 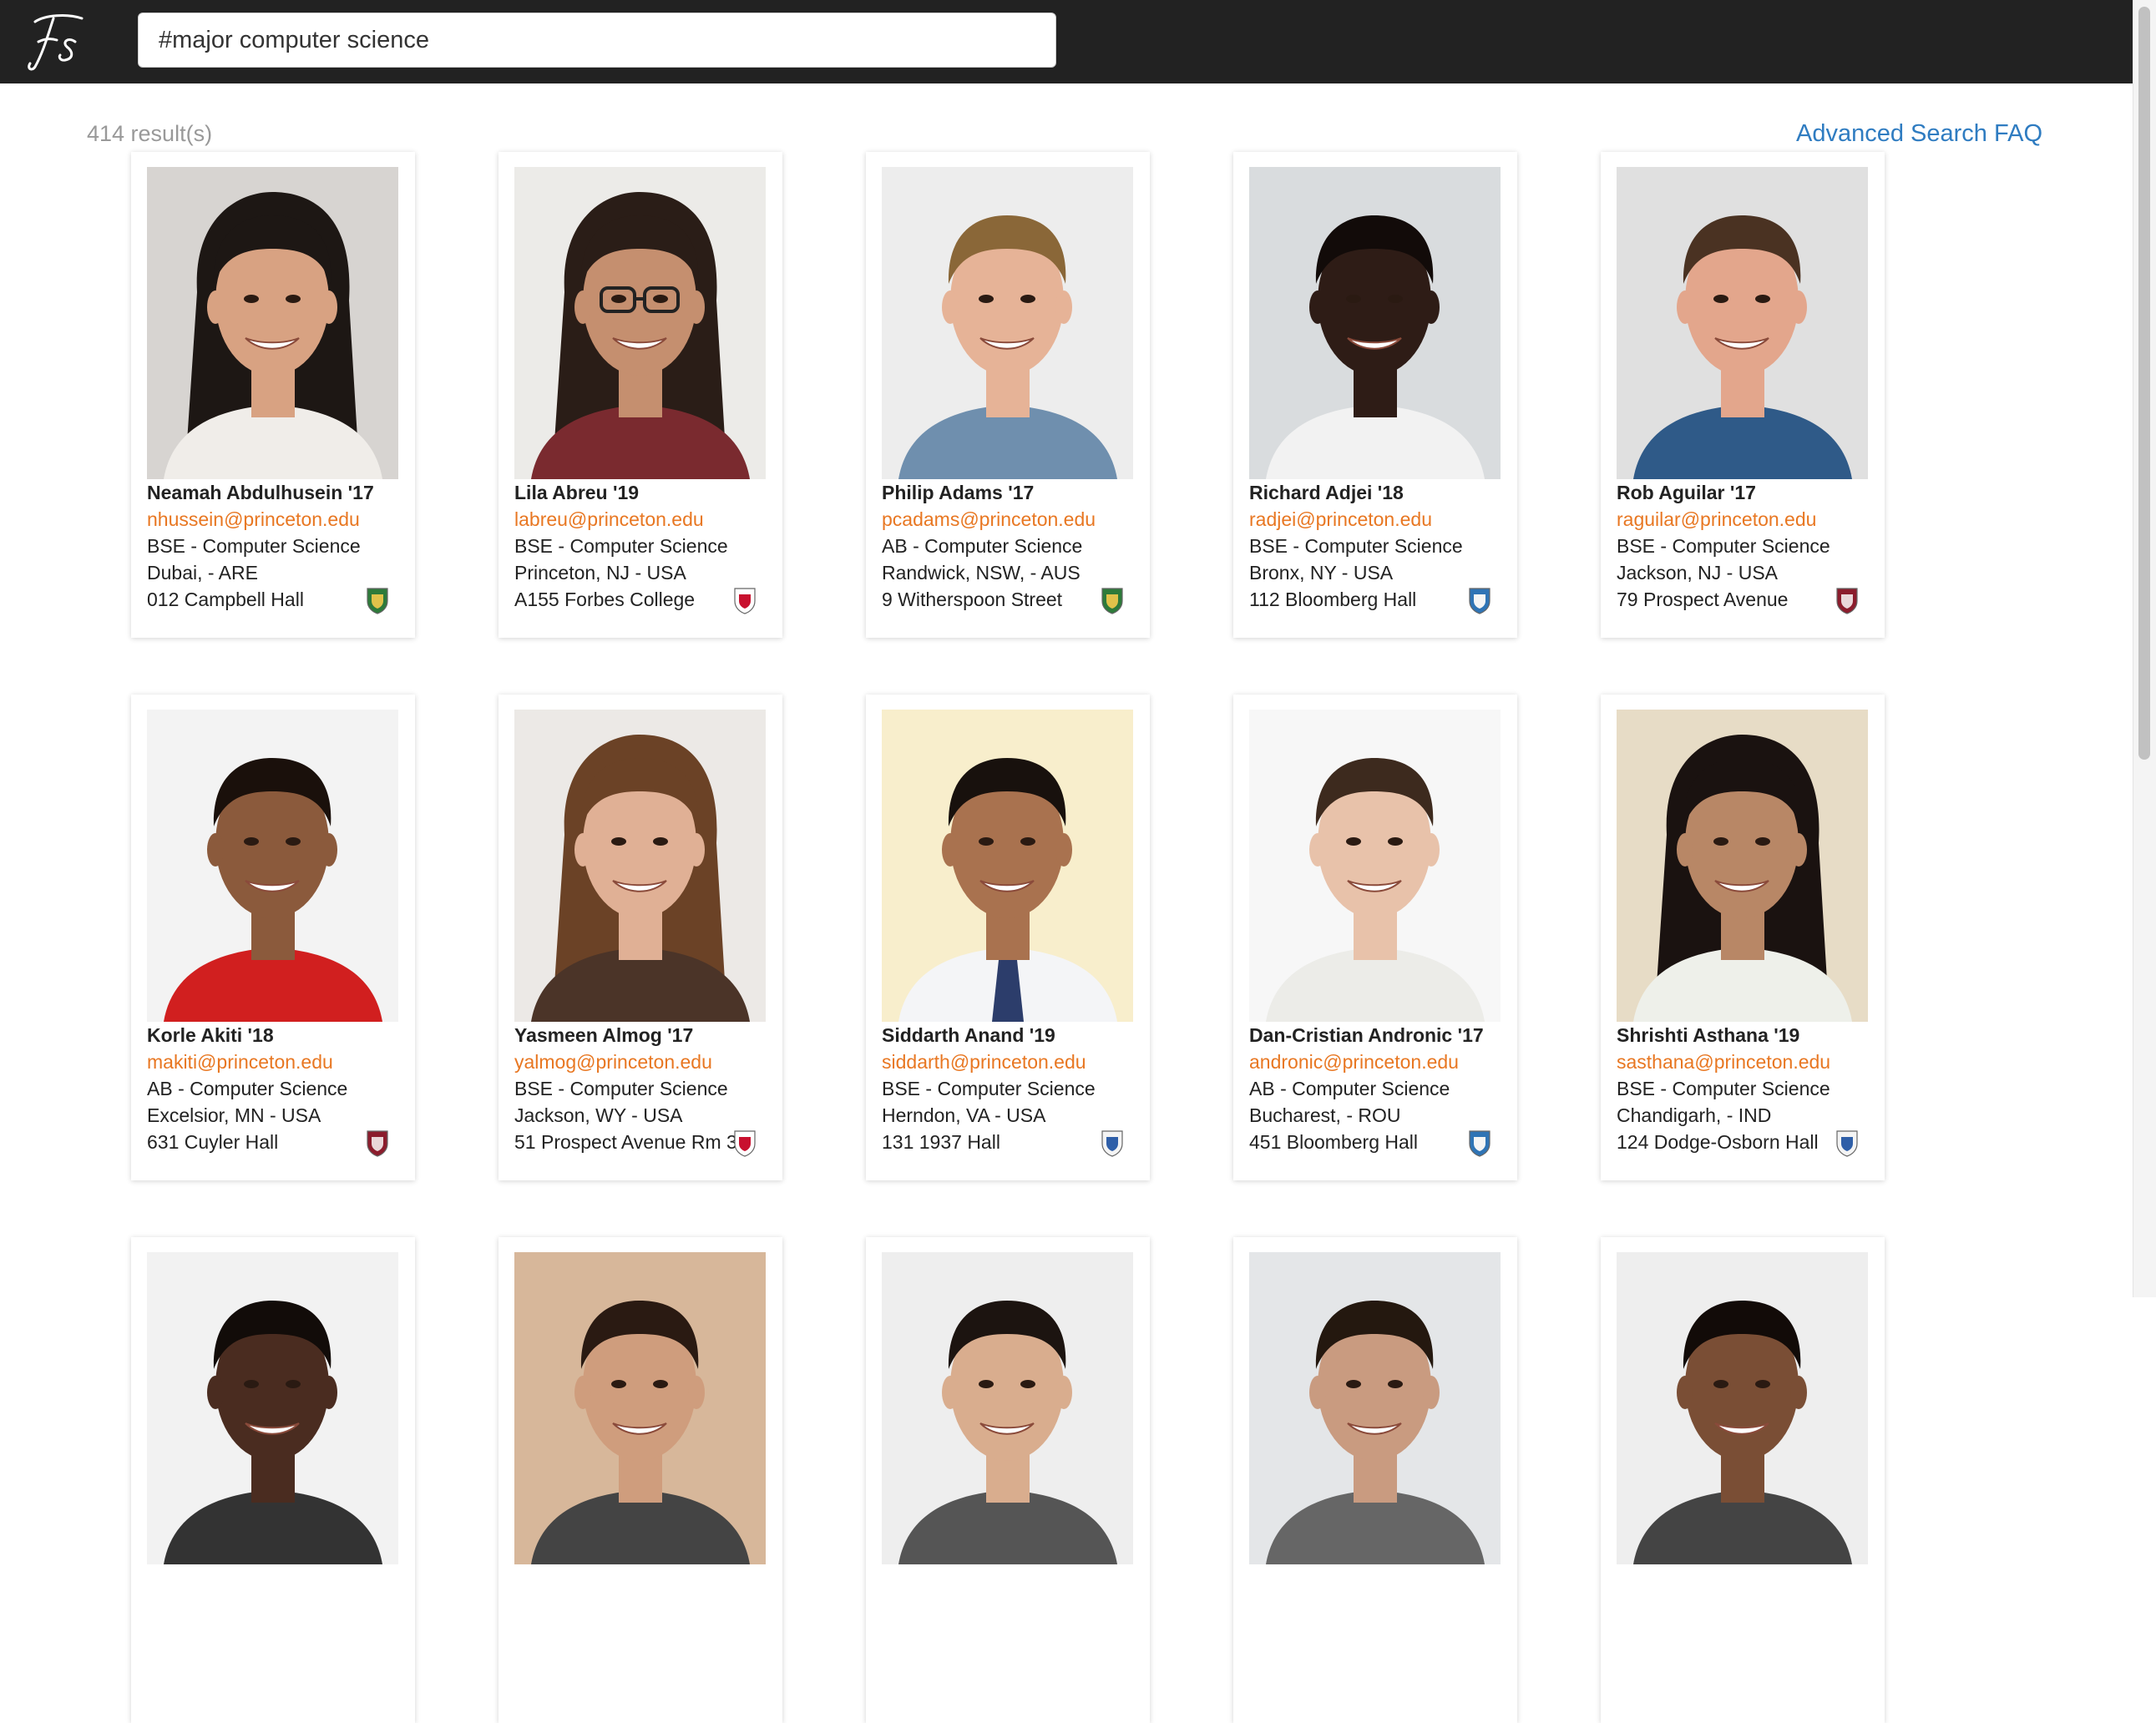 What do you see at coordinates (234, 1115) in the screenshot?
I see `student-hometown: Excelsior, MN - USA` at bounding box center [234, 1115].